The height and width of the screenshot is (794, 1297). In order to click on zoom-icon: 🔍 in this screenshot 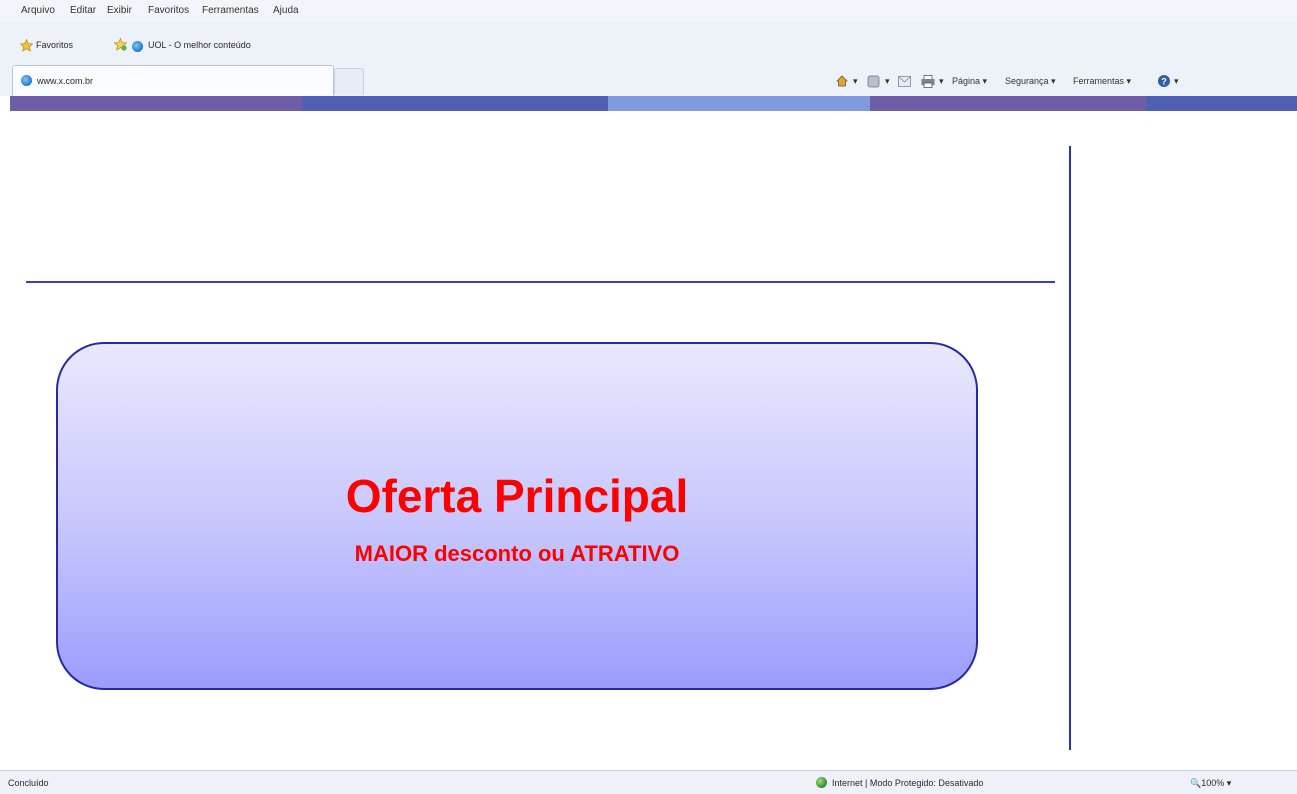, I will do `click(1196, 783)`.